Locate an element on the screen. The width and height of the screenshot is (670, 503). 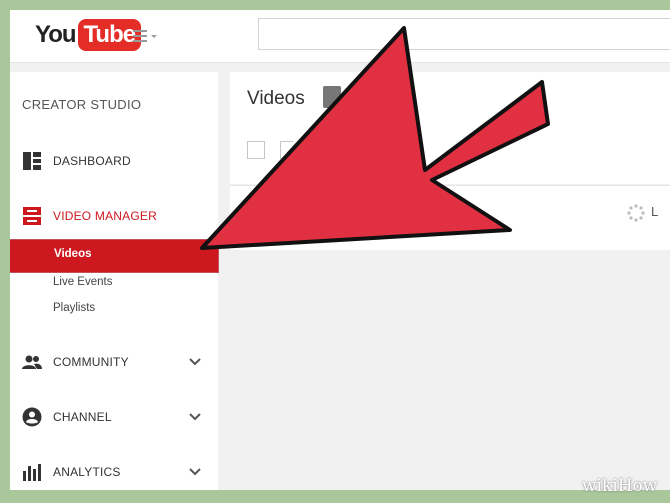
sidebar-item-label: VIDEO MANAGER is located at coordinates (105, 216).